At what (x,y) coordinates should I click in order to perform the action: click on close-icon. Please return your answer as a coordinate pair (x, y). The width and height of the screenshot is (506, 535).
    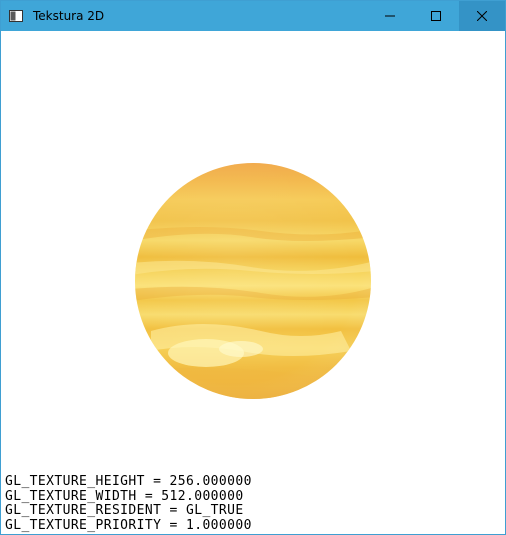
    Looking at the image, I should click on (482, 16).